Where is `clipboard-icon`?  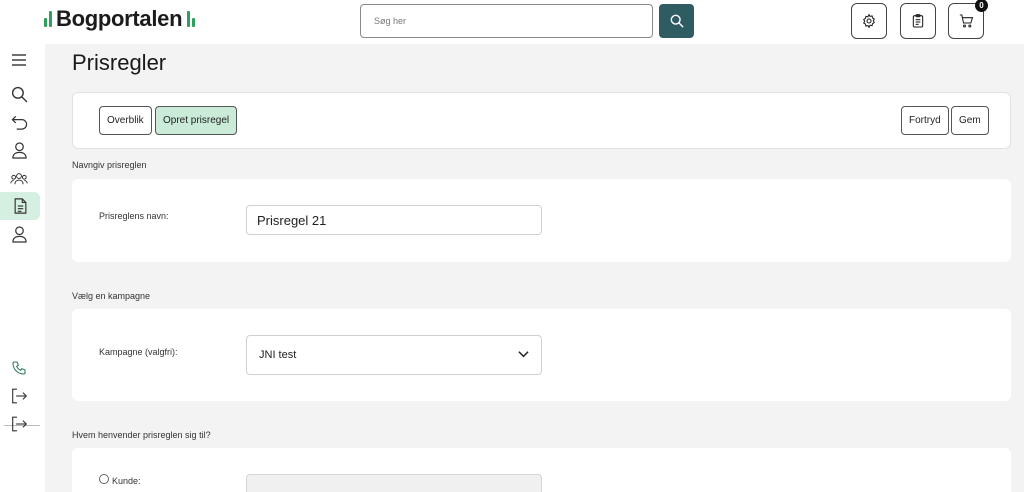
clipboard-icon is located at coordinates (918, 21).